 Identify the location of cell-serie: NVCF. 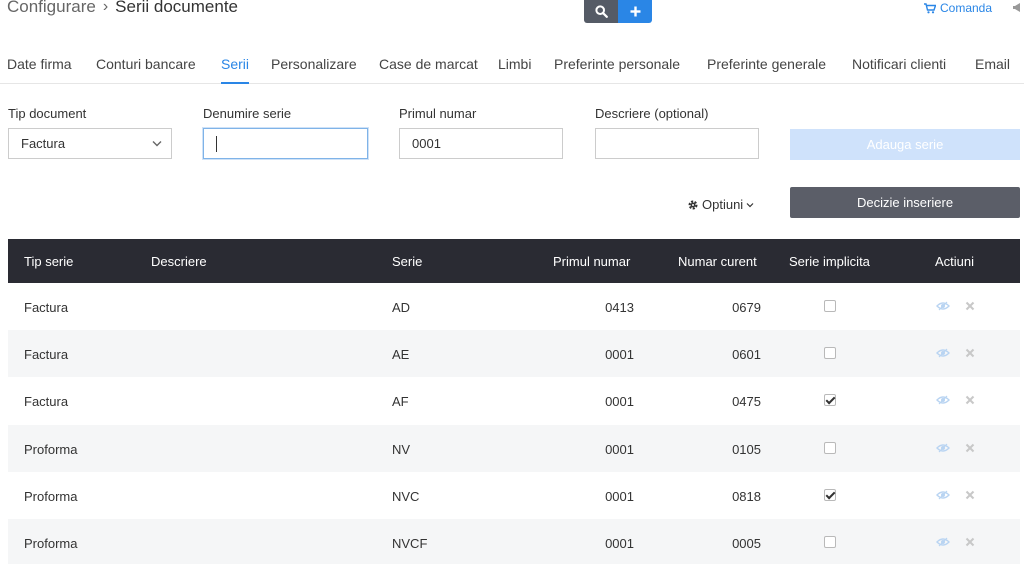
(410, 543).